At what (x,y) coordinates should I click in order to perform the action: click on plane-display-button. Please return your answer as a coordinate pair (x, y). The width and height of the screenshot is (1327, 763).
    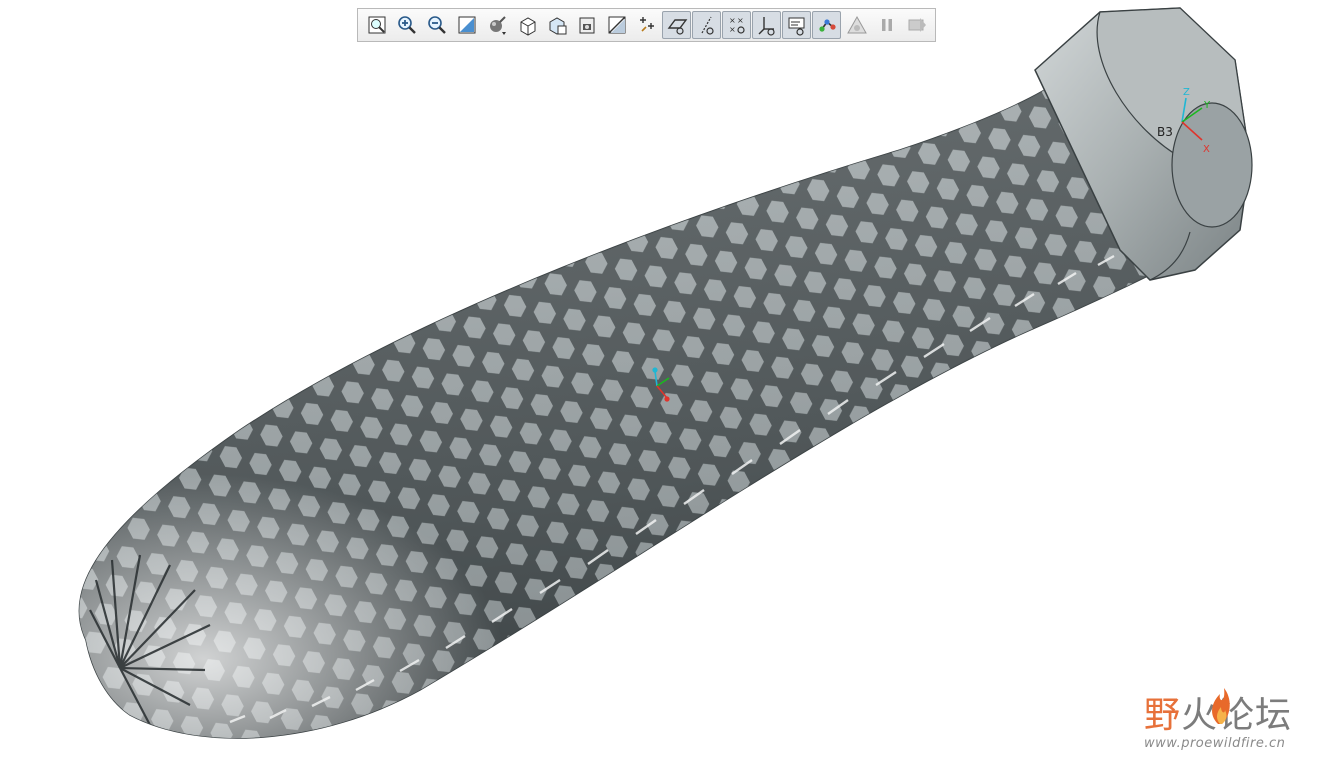
    Looking at the image, I should click on (676, 25).